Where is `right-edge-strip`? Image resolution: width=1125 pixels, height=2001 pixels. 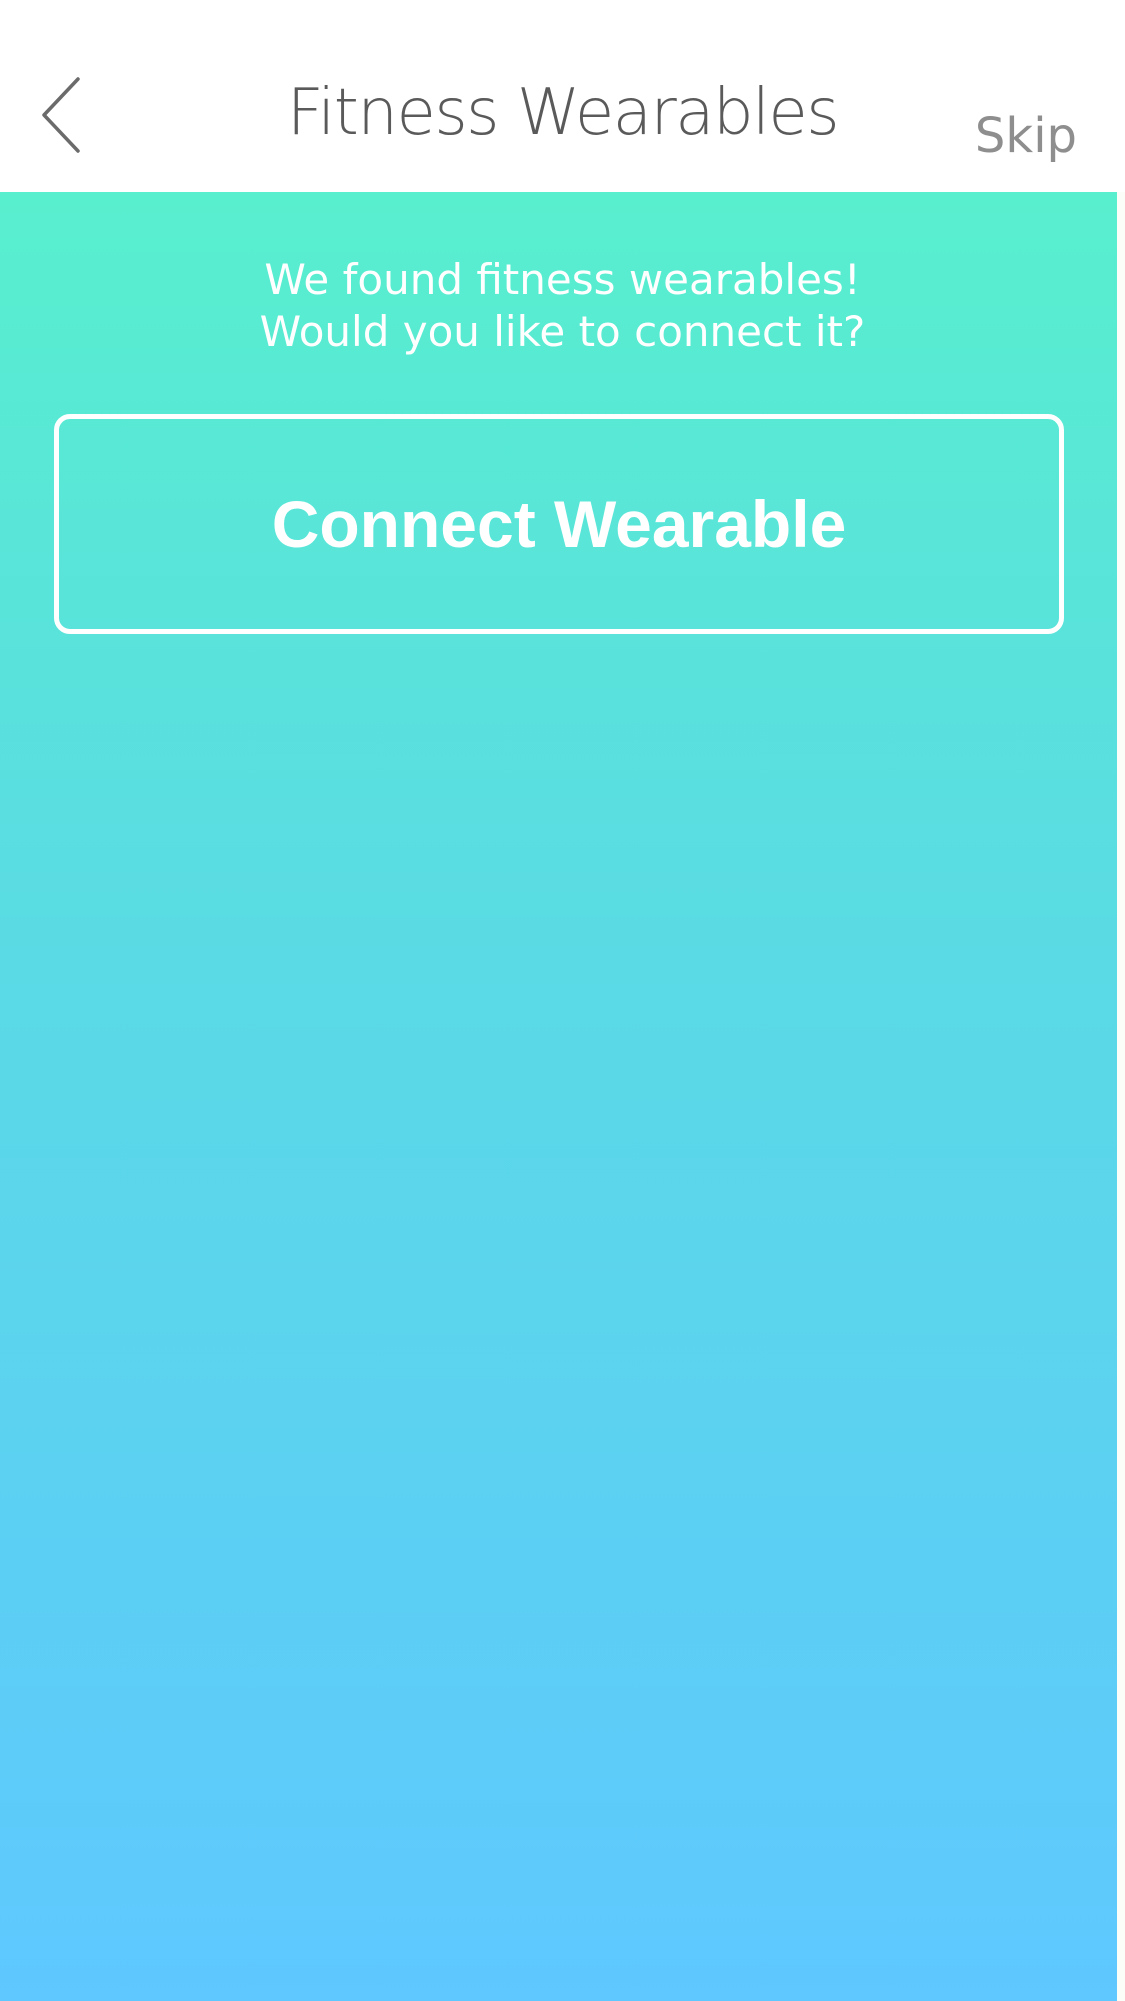
right-edge-strip is located at coordinates (1121, 1096).